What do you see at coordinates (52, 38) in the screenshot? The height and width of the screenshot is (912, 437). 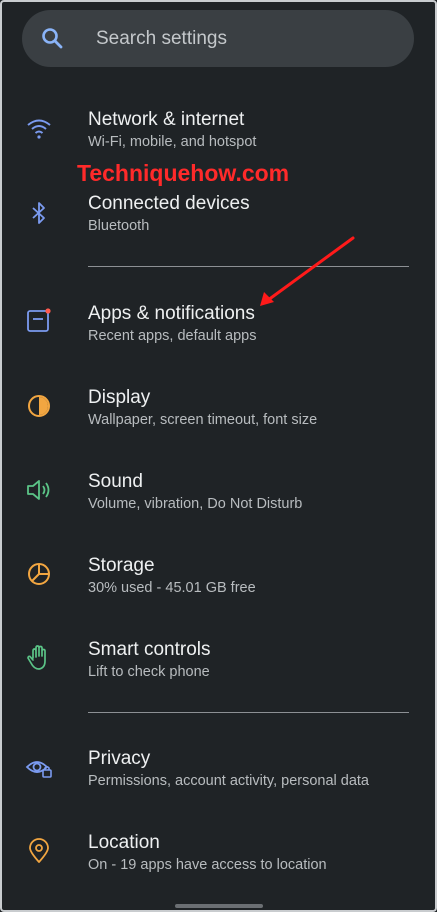 I see `search-icon` at bounding box center [52, 38].